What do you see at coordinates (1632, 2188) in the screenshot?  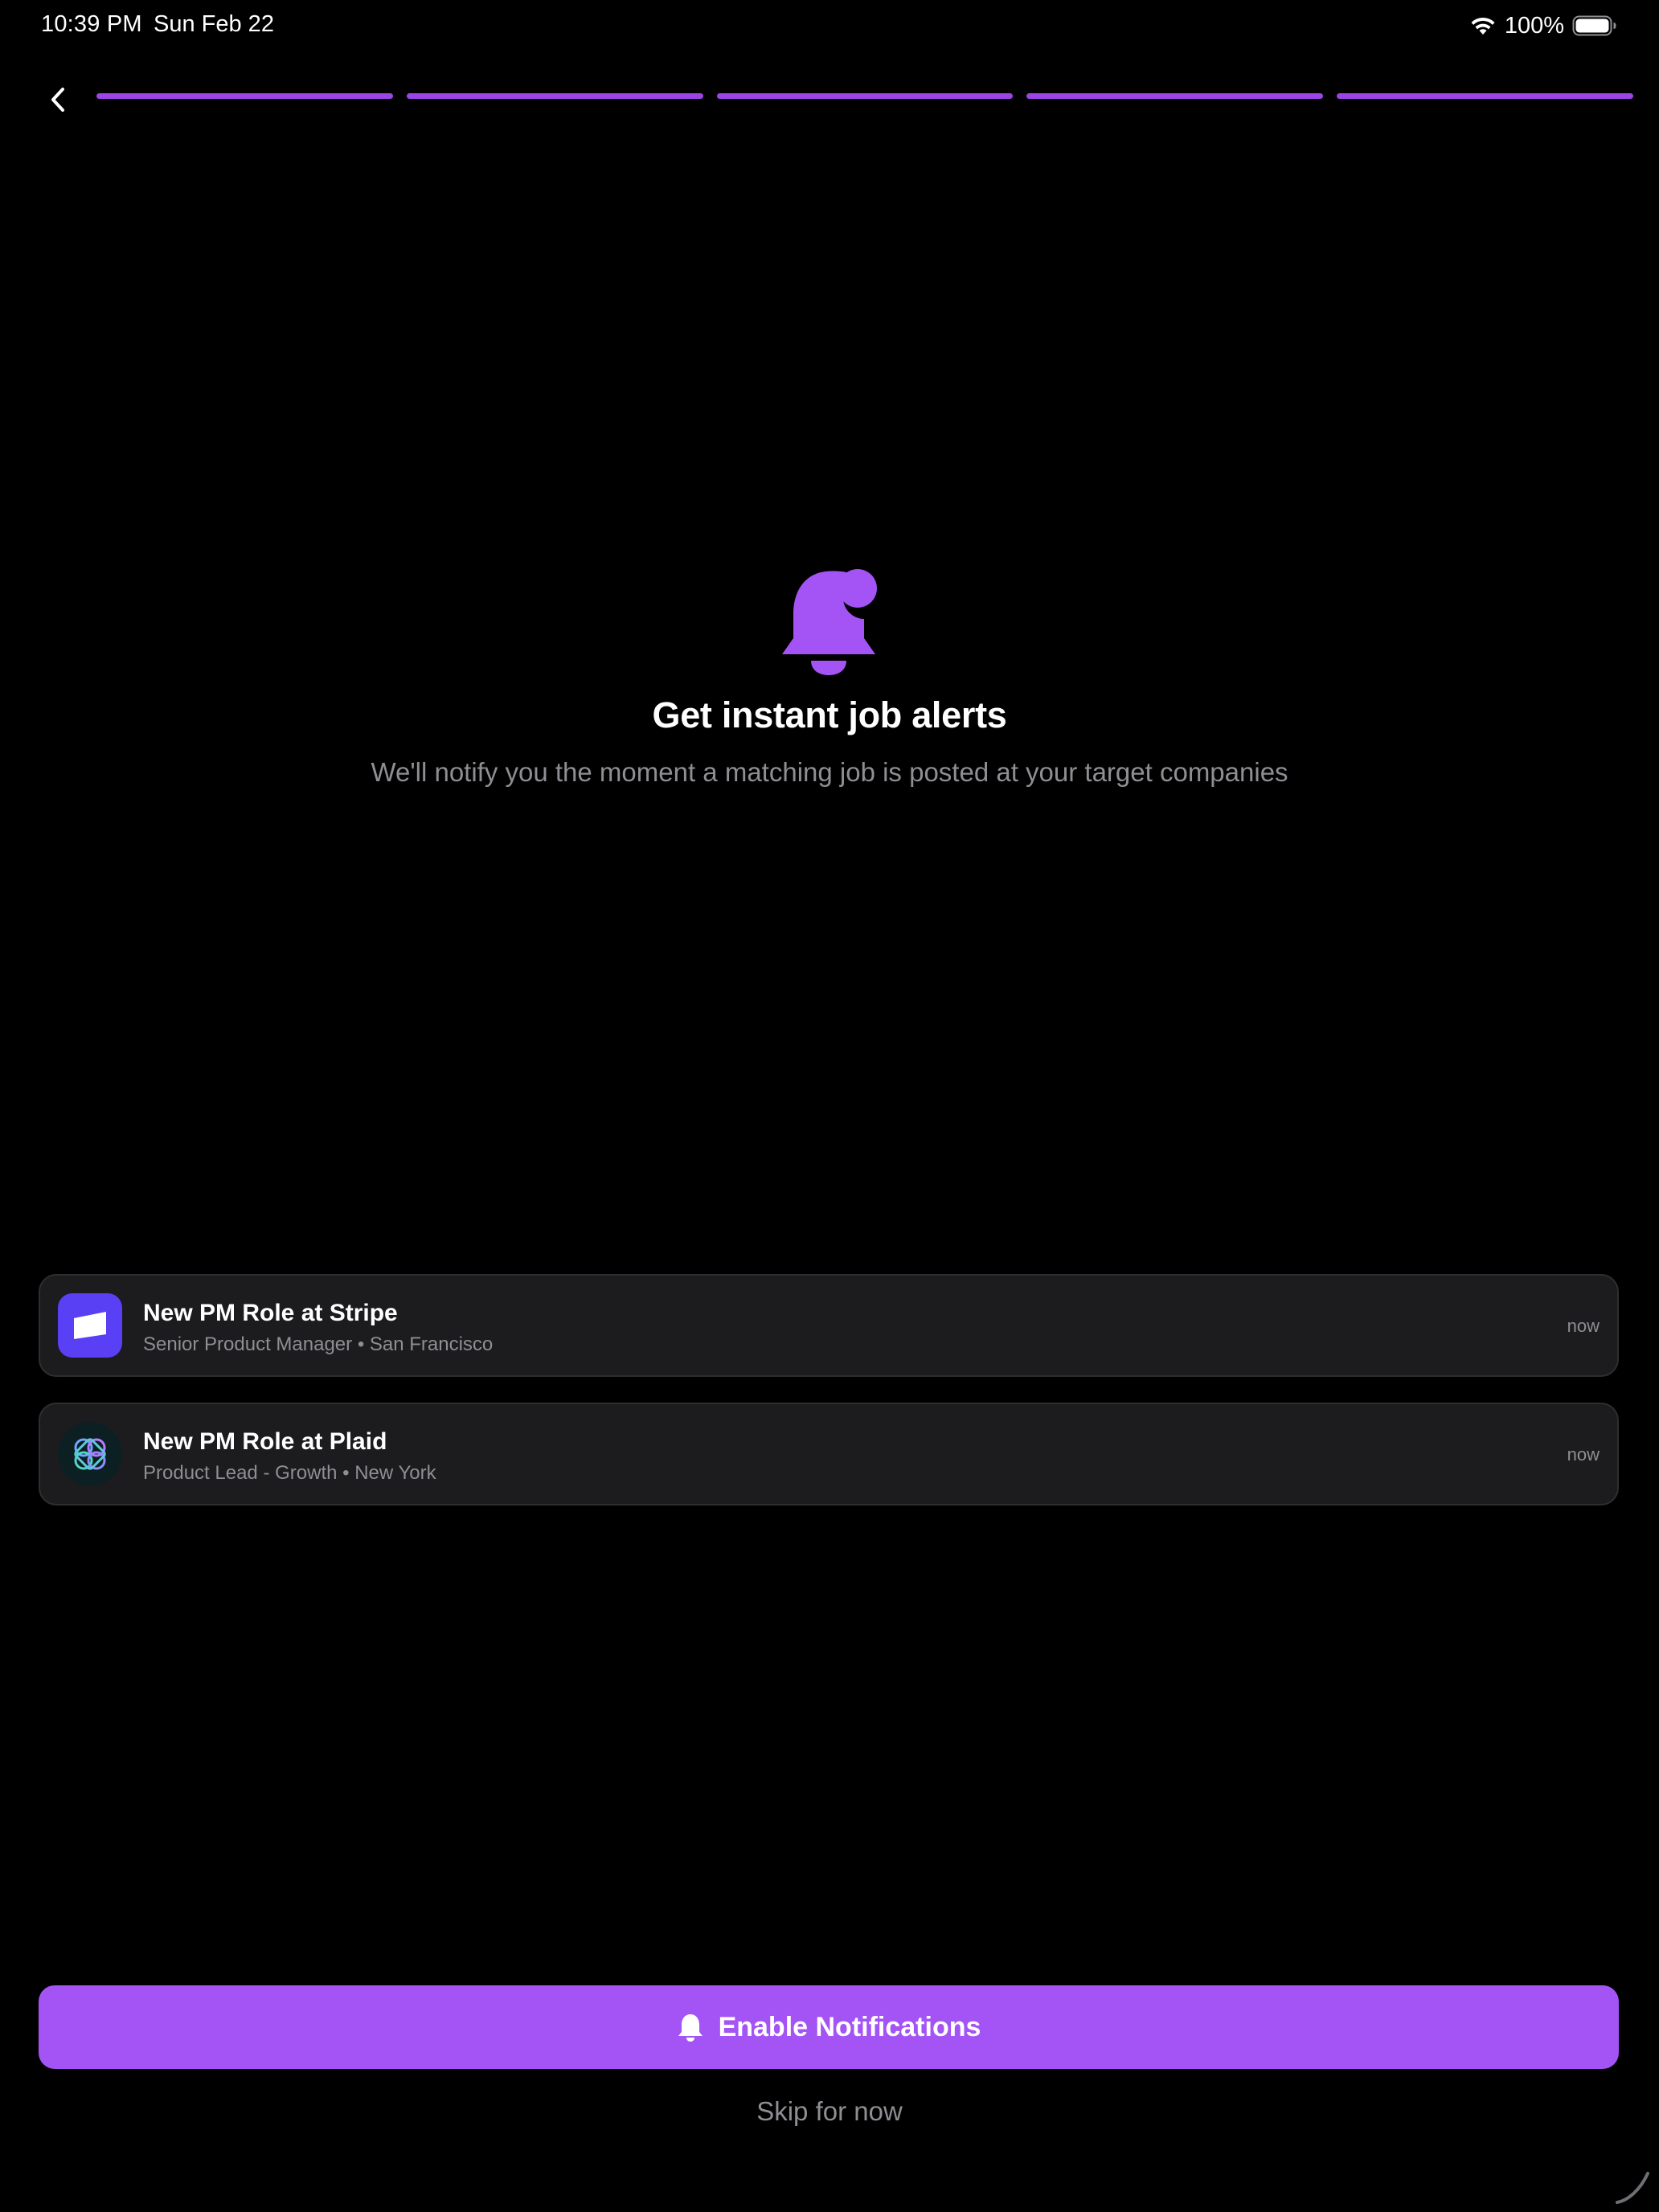 I see `scroll-indicator-icon` at bounding box center [1632, 2188].